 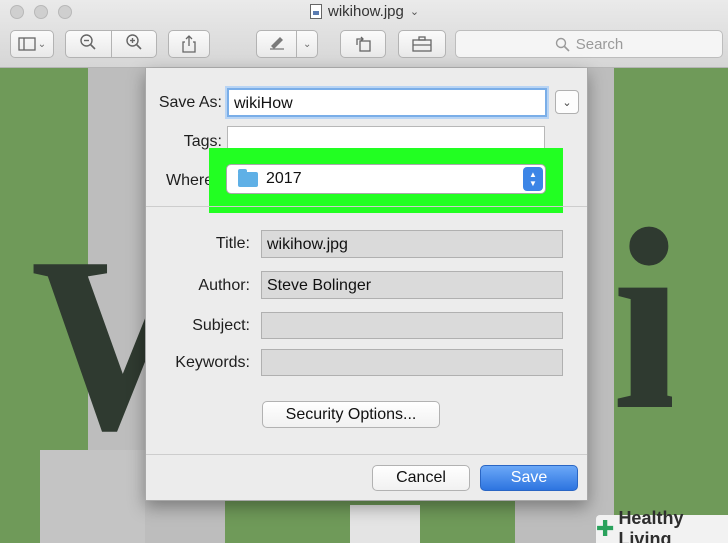 I want to click on share-icon, so click(x=189, y=44).